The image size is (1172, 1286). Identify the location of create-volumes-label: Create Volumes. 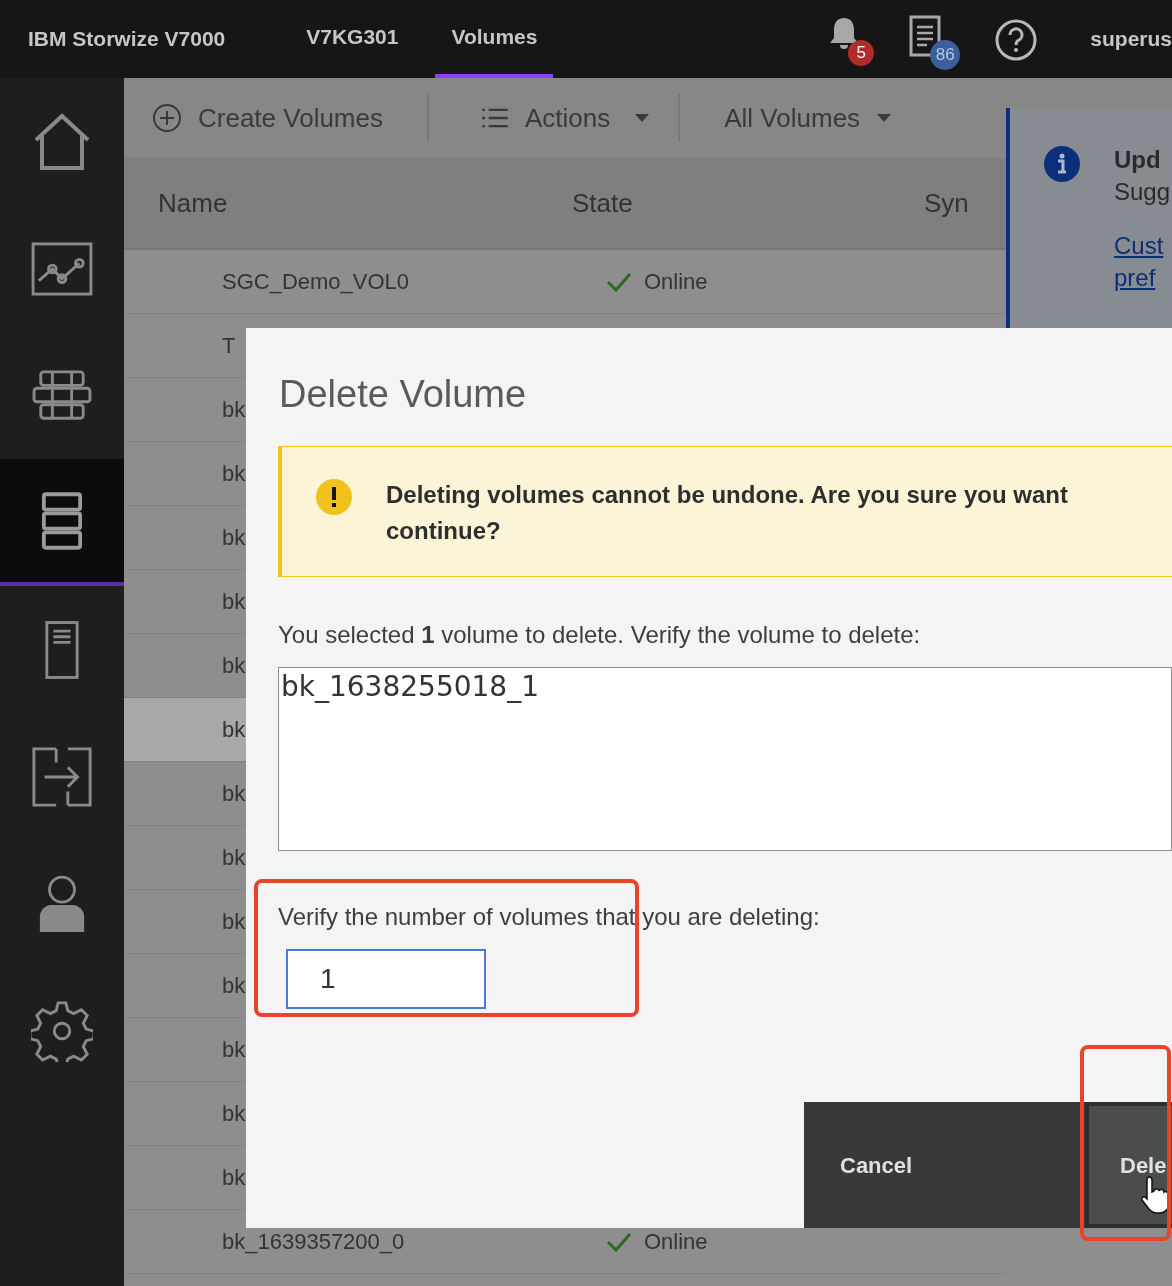
(290, 118).